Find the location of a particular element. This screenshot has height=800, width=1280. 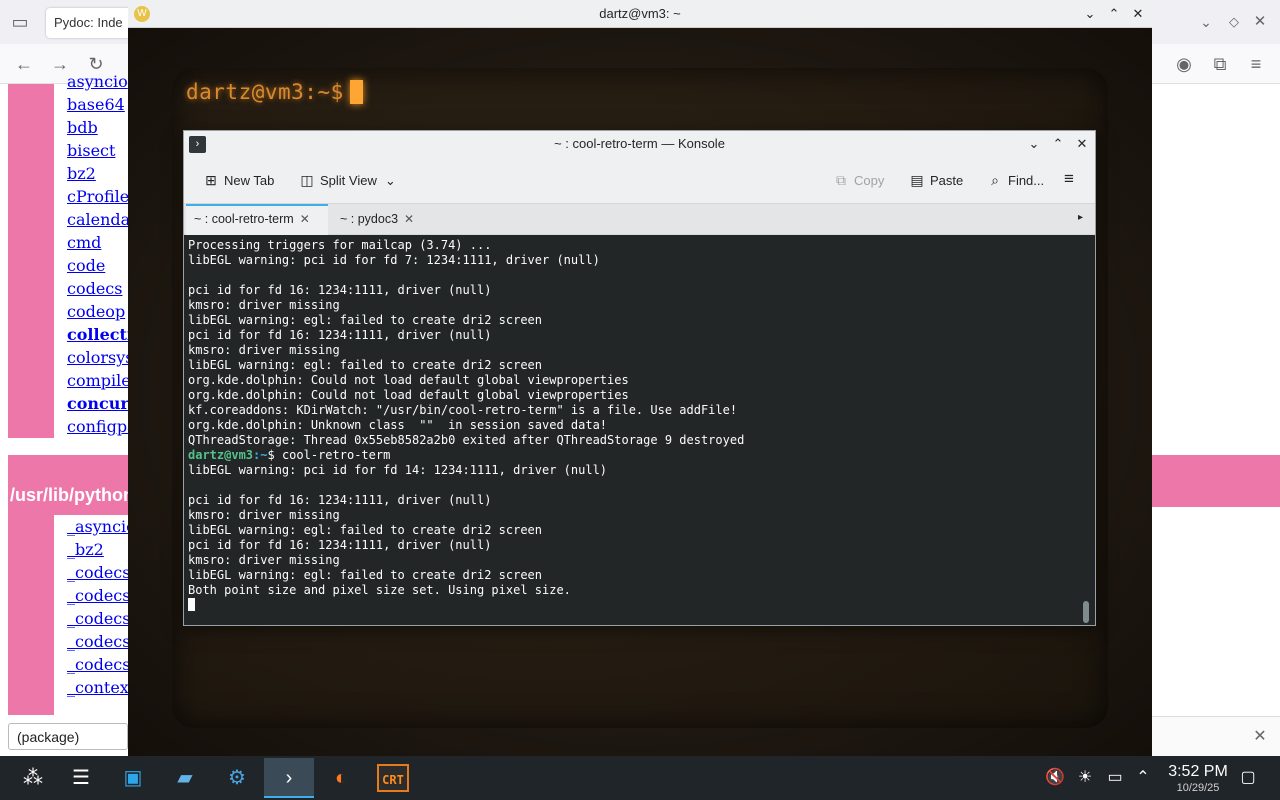

crt-cursor is located at coordinates (356, 92).